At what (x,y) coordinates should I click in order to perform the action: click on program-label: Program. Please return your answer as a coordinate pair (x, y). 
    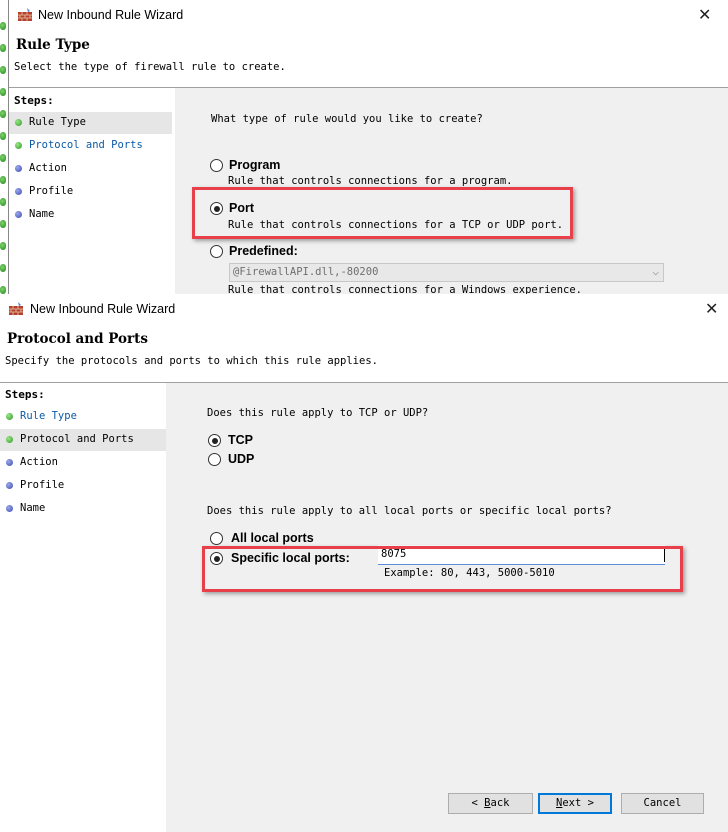
    Looking at the image, I should click on (254, 165).